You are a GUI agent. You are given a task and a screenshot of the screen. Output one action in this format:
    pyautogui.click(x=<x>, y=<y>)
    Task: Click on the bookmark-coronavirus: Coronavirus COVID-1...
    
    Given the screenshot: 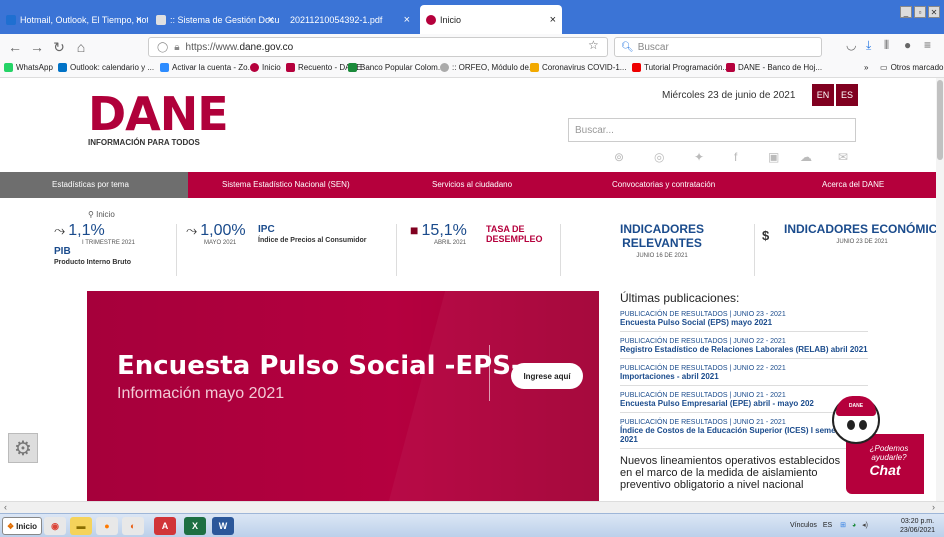 What is the action you would take?
    pyautogui.click(x=578, y=67)
    